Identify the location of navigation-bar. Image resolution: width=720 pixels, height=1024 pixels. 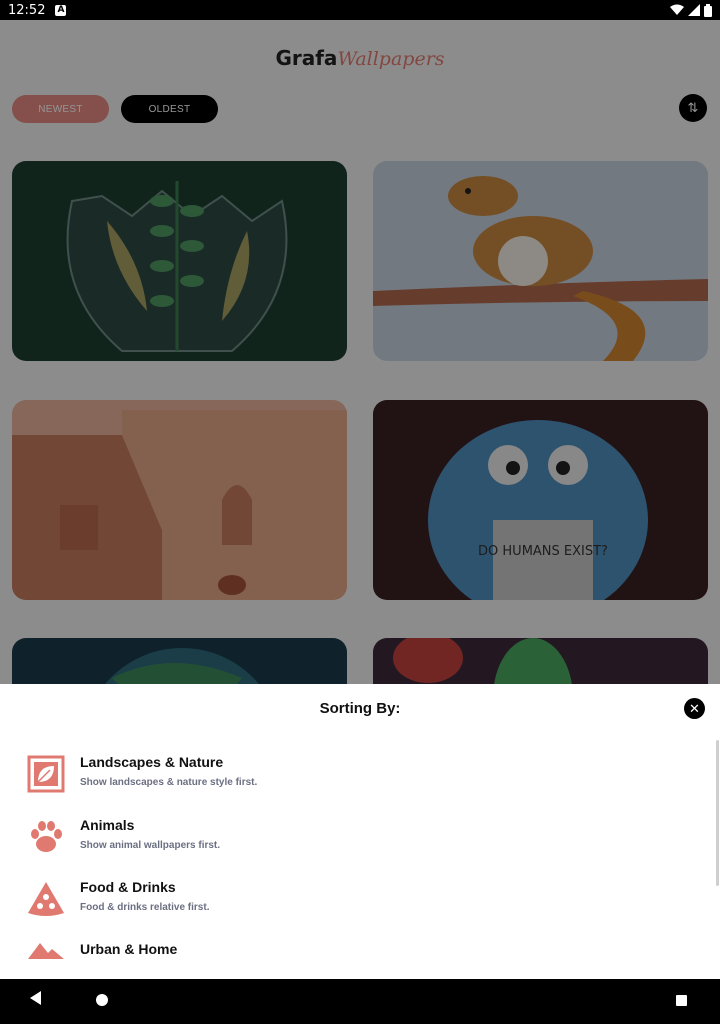
(360, 1001).